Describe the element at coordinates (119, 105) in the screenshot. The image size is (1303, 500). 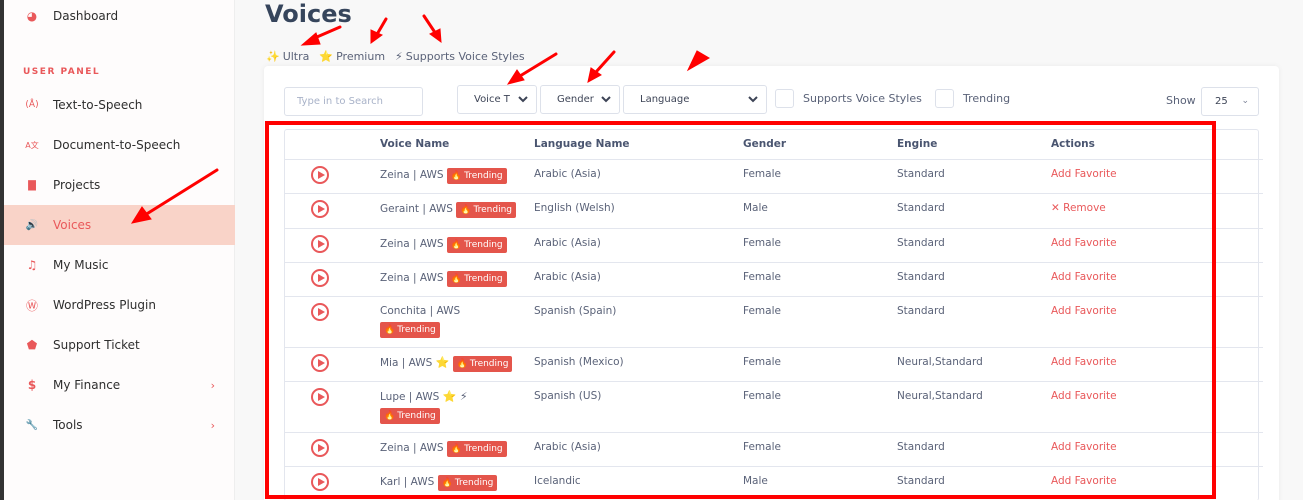
I see `sidebar-item-text-to-speech: (Å) Text-to-Speech` at that location.